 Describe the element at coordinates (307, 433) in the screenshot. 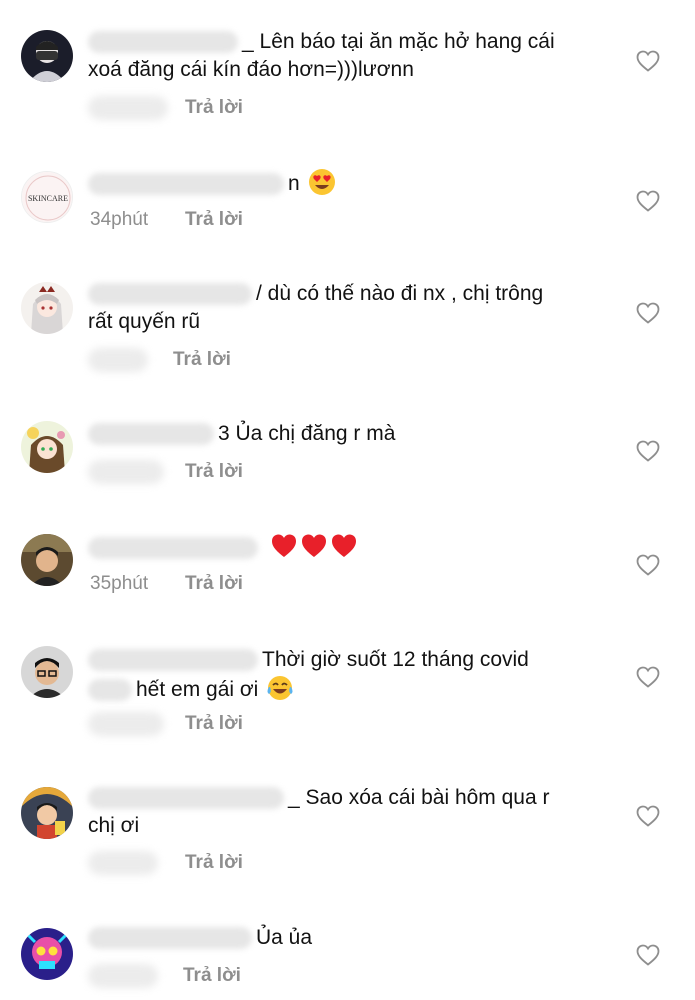

I see `comment-text: 3 Ủa chị đăng r mà` at that location.